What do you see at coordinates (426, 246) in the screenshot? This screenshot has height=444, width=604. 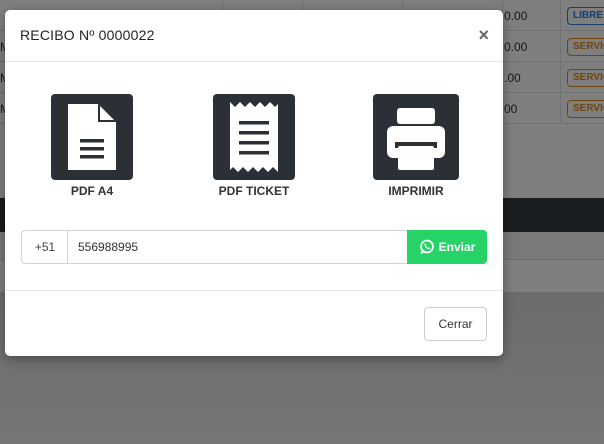 I see `whatsapp-icon` at bounding box center [426, 246].